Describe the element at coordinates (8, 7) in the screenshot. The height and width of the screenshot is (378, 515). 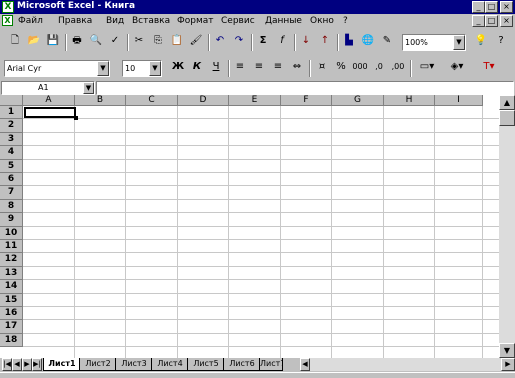
I see `excel-icon: X` at that location.